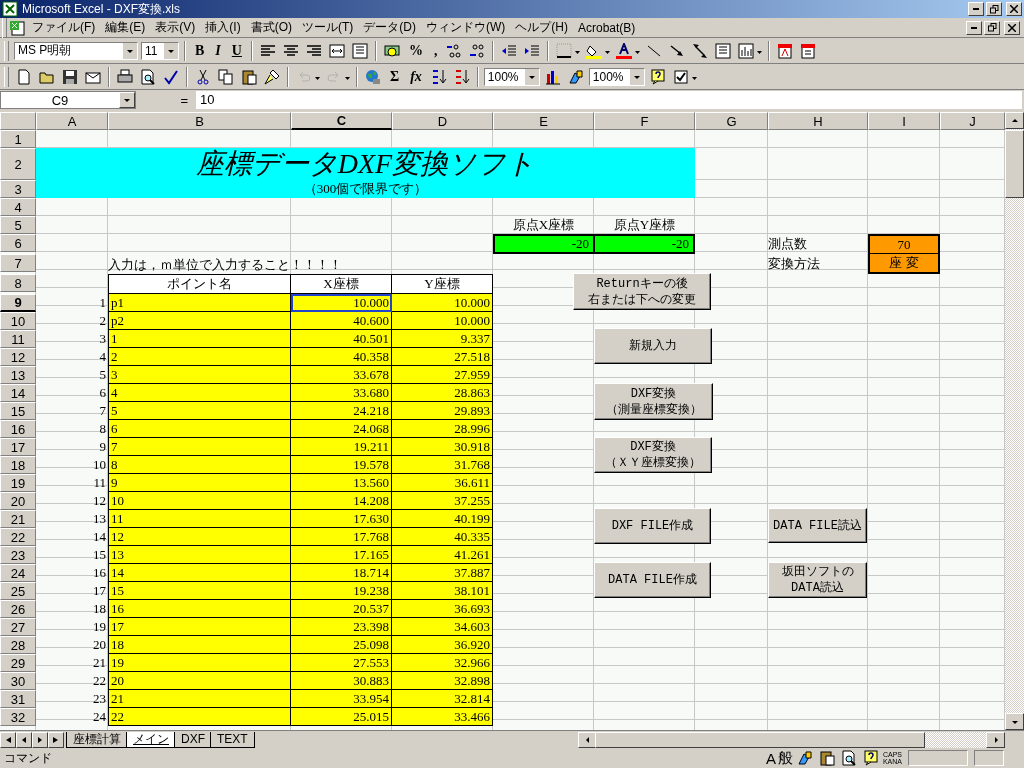 Image resolution: width=1024 pixels, height=768 pixels. I want to click on column-header: G, so click(731, 121).